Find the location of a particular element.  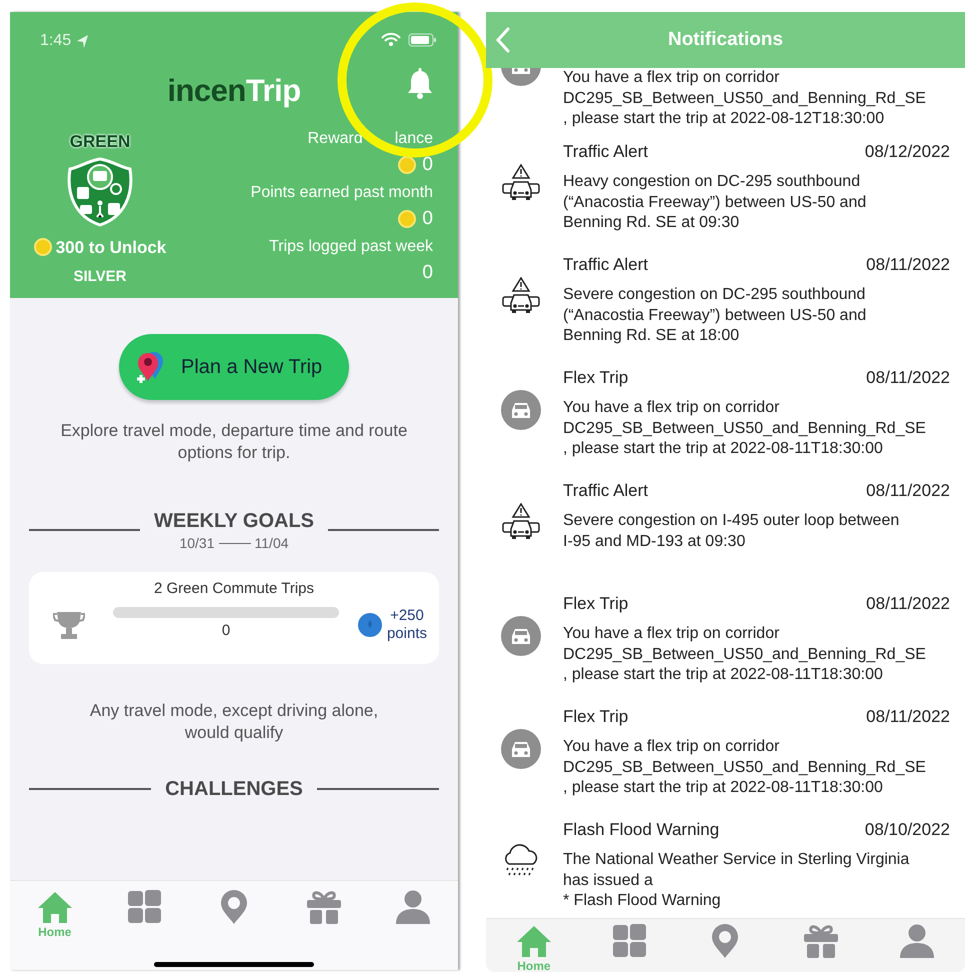

progress-count: 0 is located at coordinates (226, 630).